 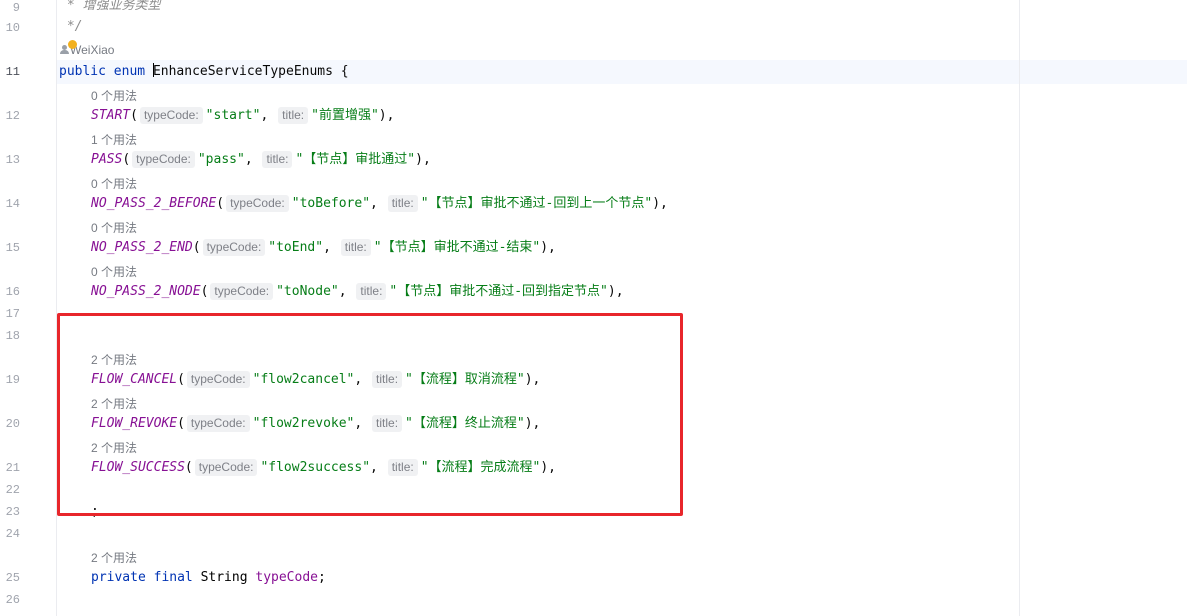 I want to click on enum-constant-name: START, so click(x=111, y=115).